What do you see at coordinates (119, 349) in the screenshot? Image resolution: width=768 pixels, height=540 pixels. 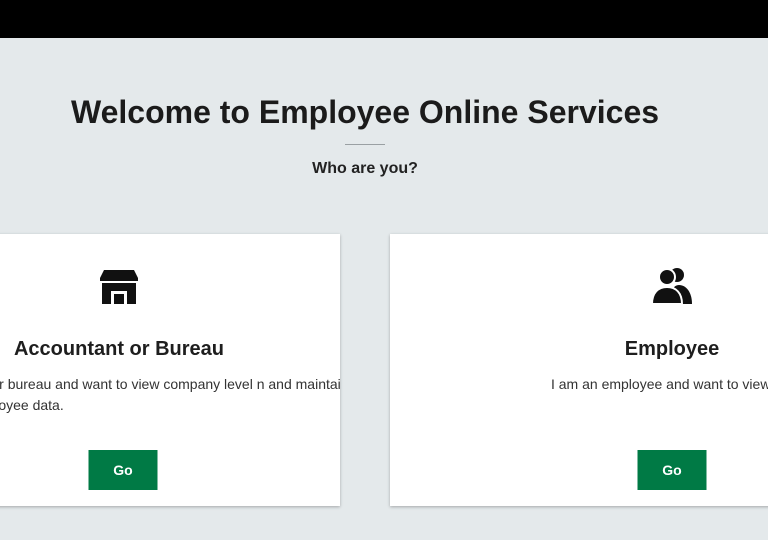 I see `card-title: Accountant or Bureau` at bounding box center [119, 349].